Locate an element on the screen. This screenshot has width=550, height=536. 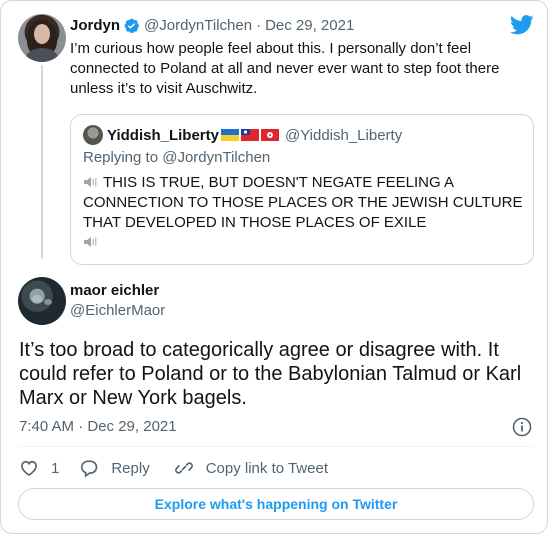
reply-button: Reply is located at coordinates (114, 468).